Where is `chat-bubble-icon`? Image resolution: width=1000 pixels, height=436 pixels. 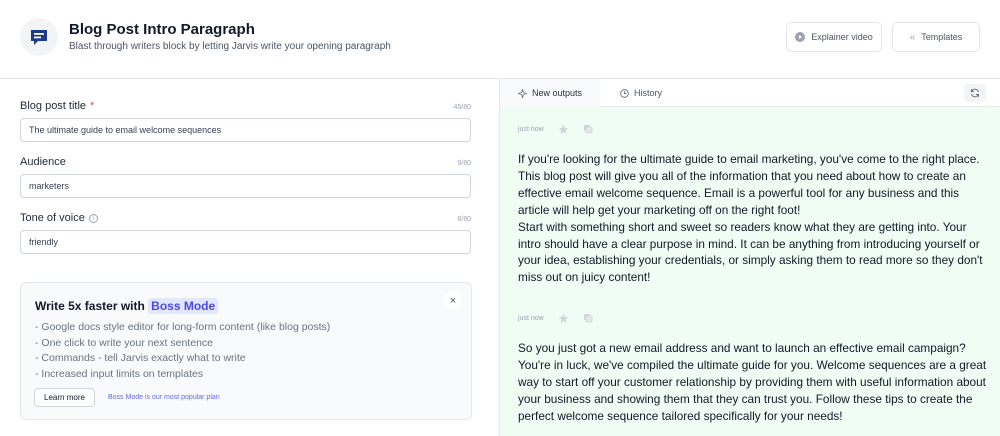
chat-bubble-icon is located at coordinates (39, 37).